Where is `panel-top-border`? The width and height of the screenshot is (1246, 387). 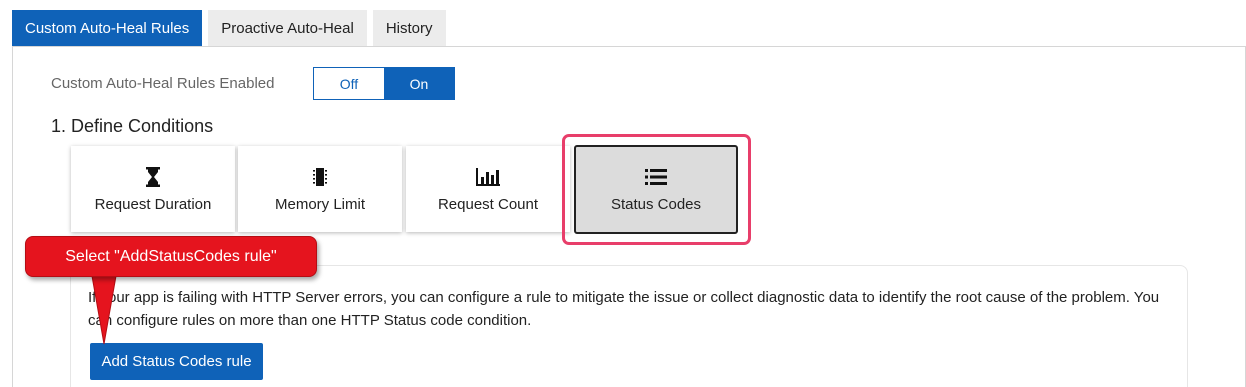
panel-top-border is located at coordinates (629, 46).